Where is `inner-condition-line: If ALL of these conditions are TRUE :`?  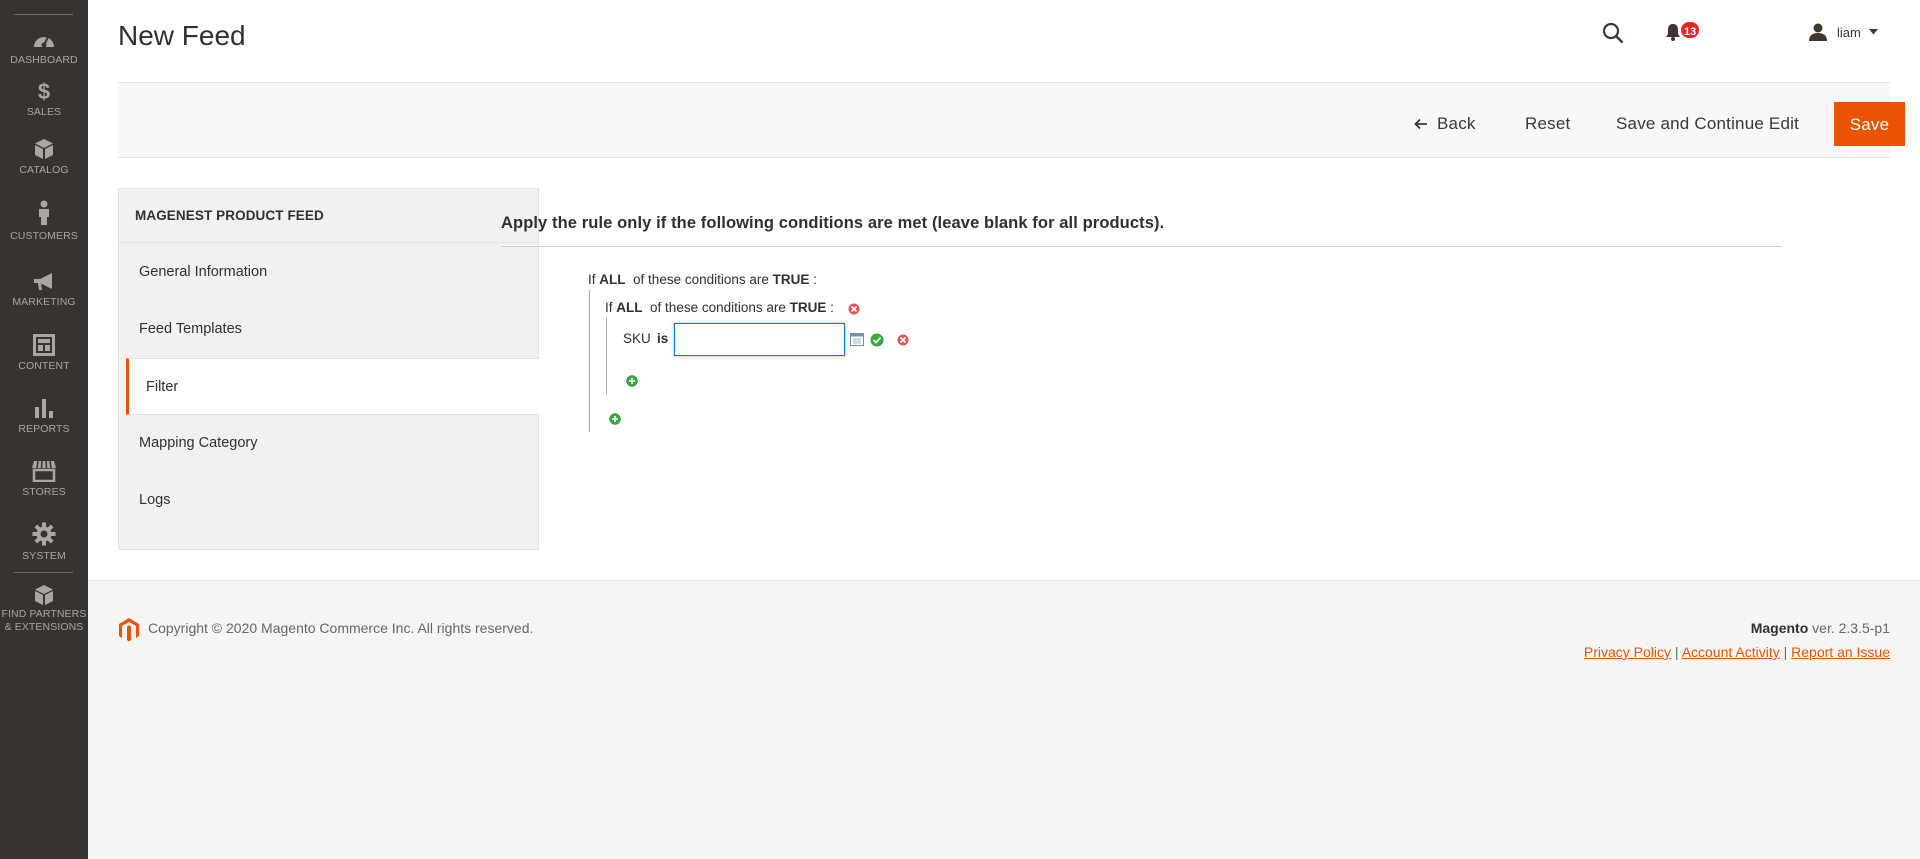 inner-condition-line: If ALL of these conditions are TRUE : is located at coordinates (719, 307).